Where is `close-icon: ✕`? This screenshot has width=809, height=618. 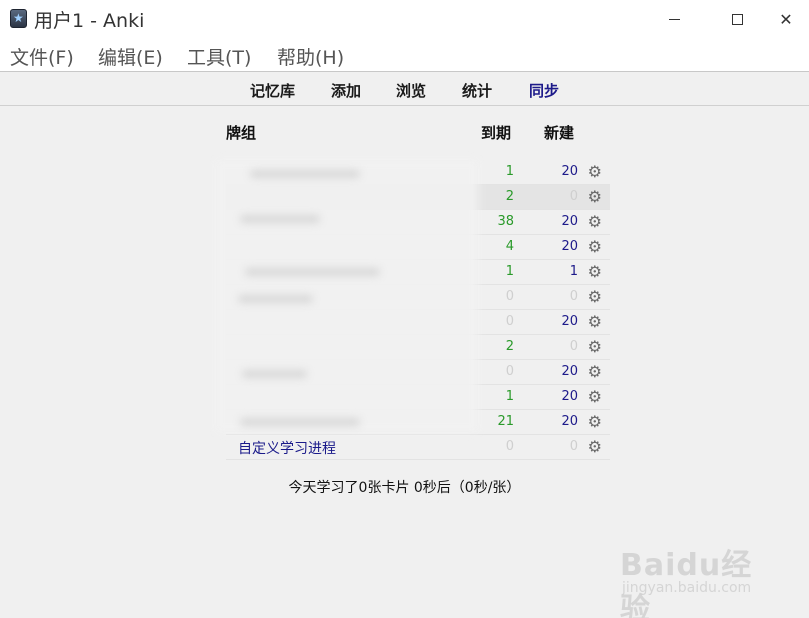
close-icon: ✕ is located at coordinates (786, 19).